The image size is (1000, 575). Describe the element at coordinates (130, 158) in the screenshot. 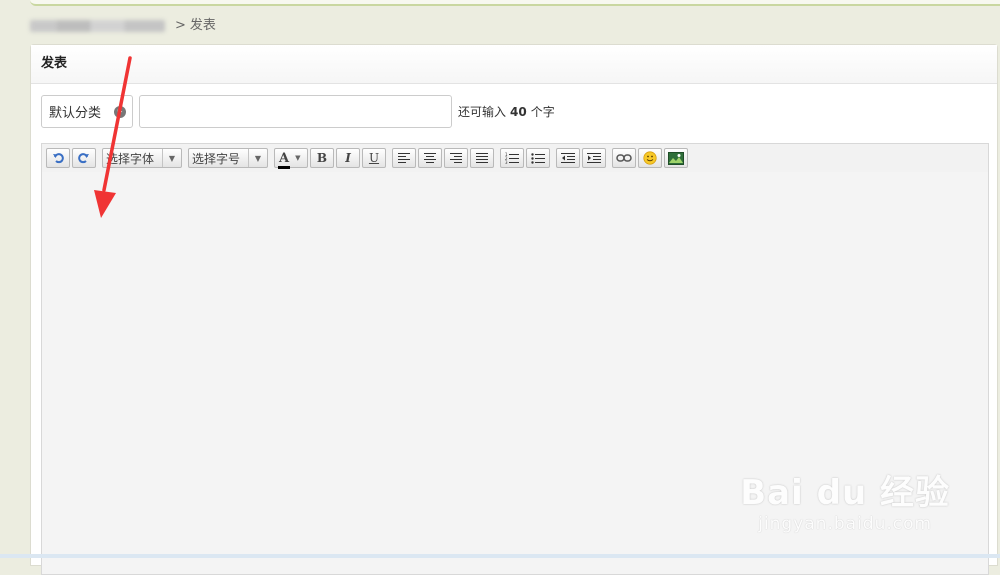

I see `font-family-label: 选择字体` at that location.